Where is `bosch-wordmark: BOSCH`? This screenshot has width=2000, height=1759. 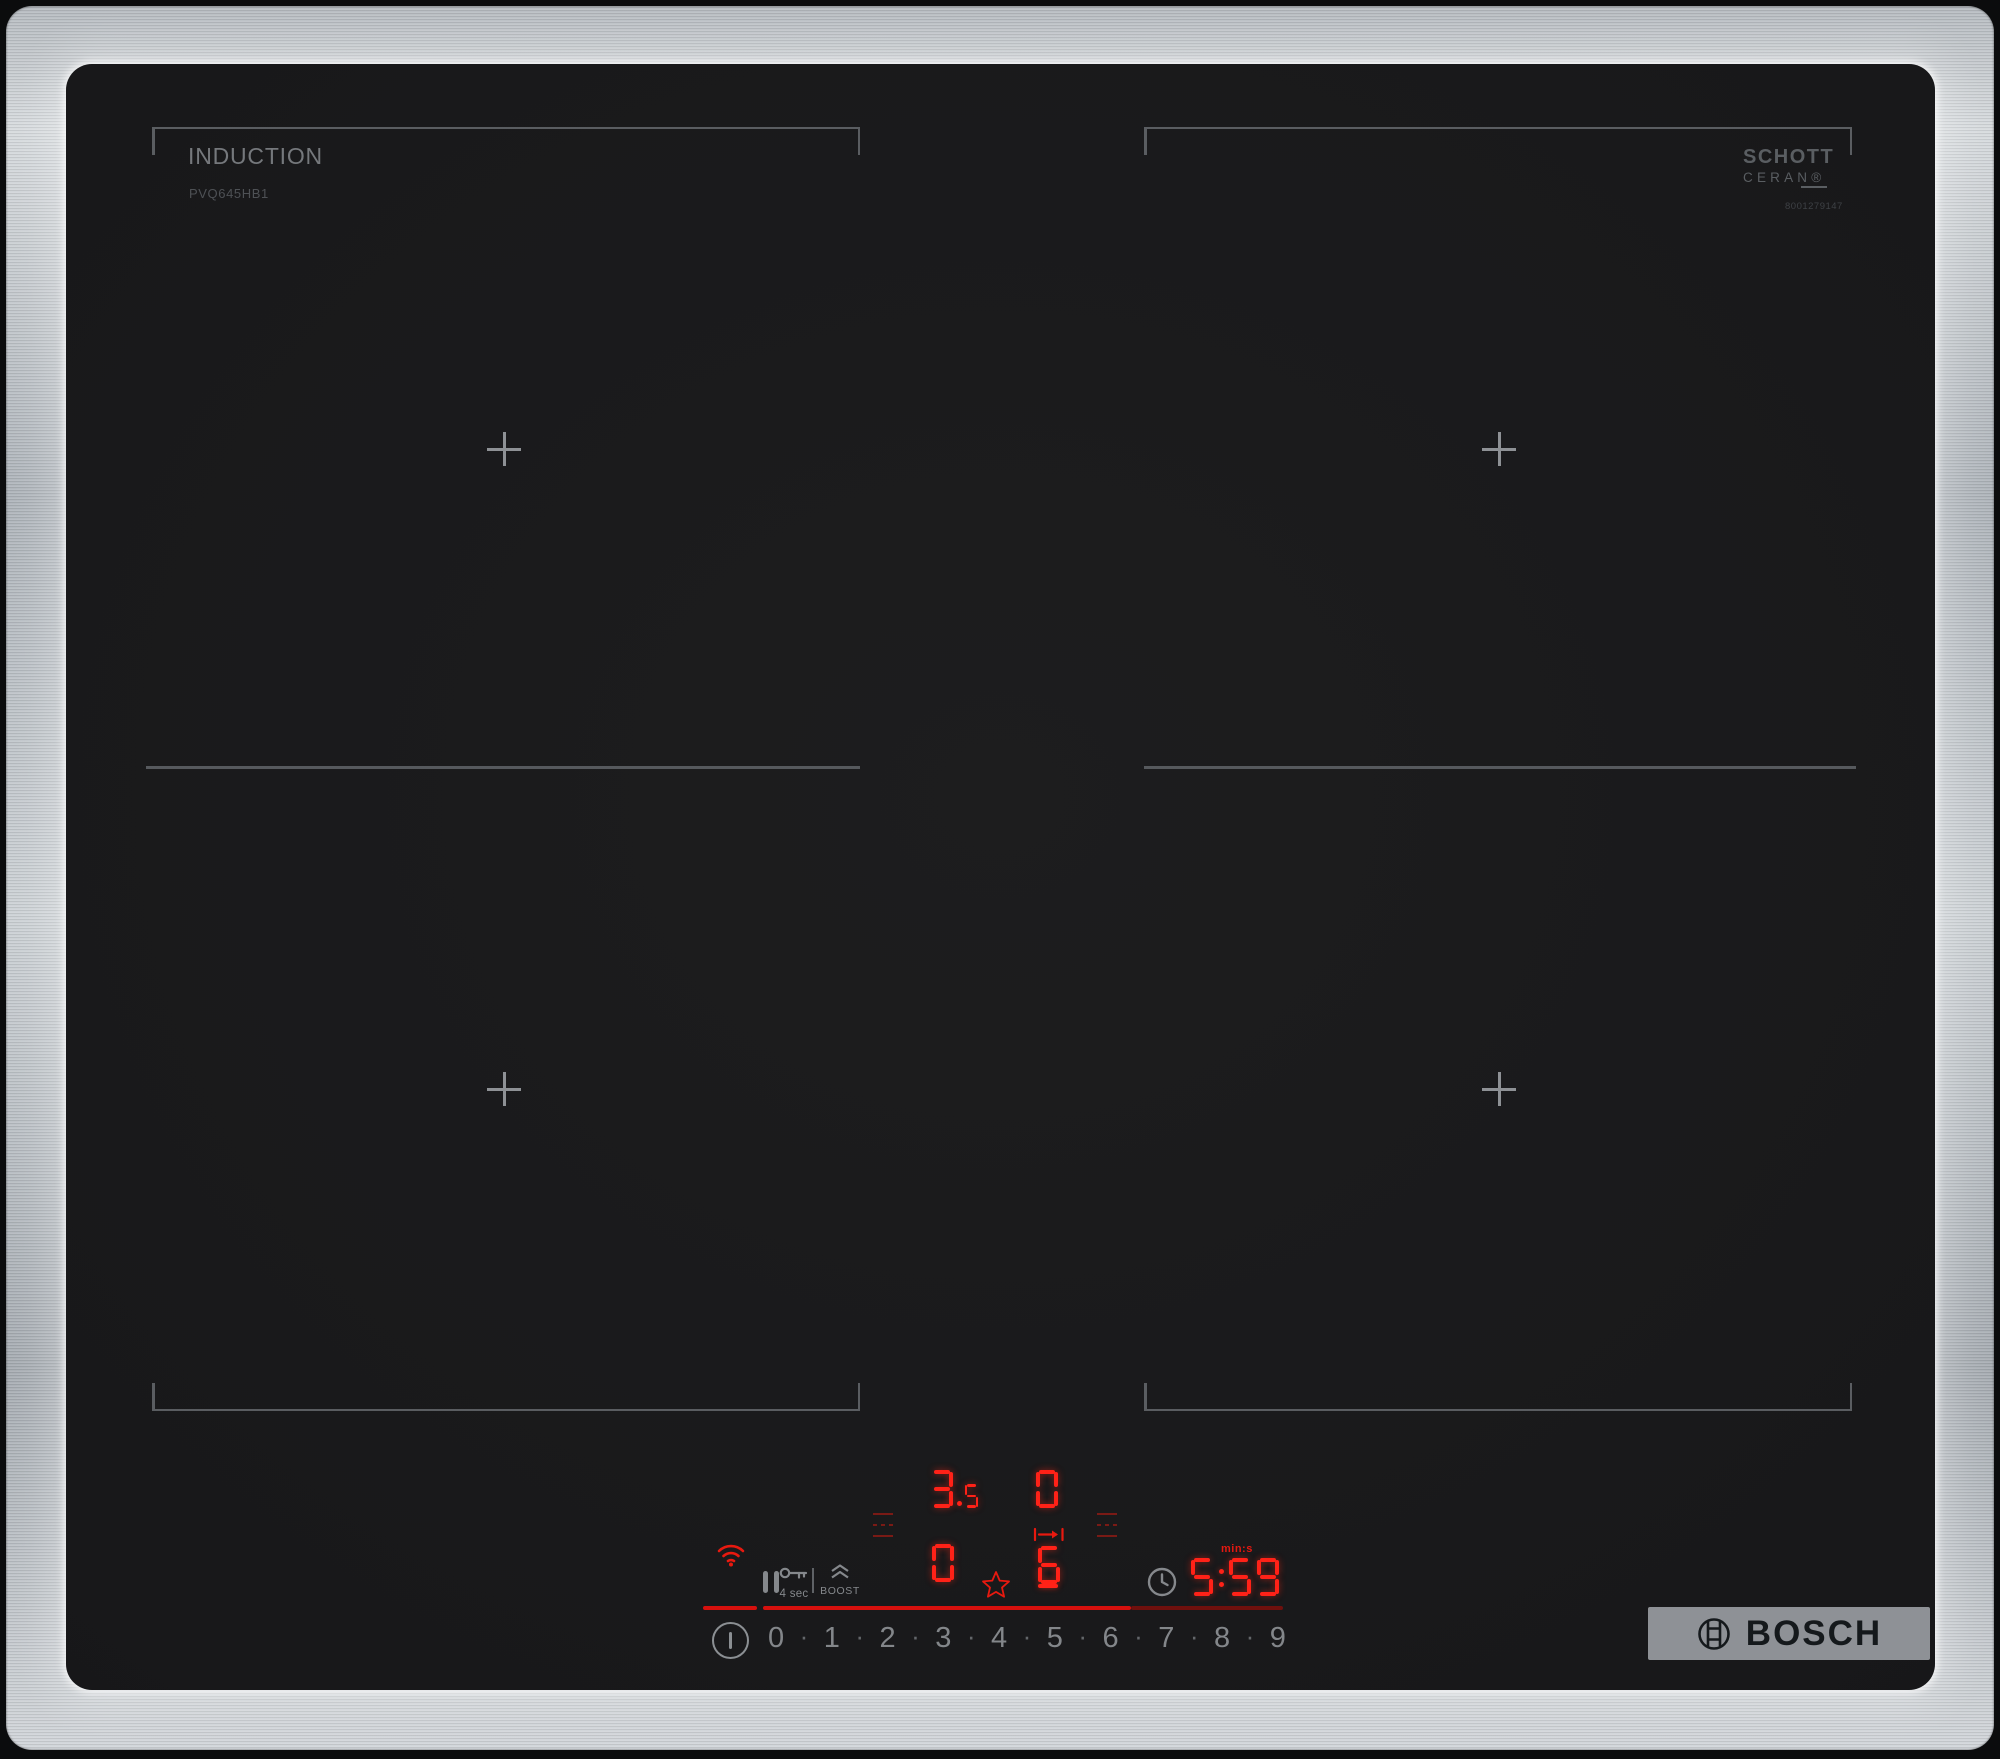
bosch-wordmark: BOSCH is located at coordinates (1814, 1633).